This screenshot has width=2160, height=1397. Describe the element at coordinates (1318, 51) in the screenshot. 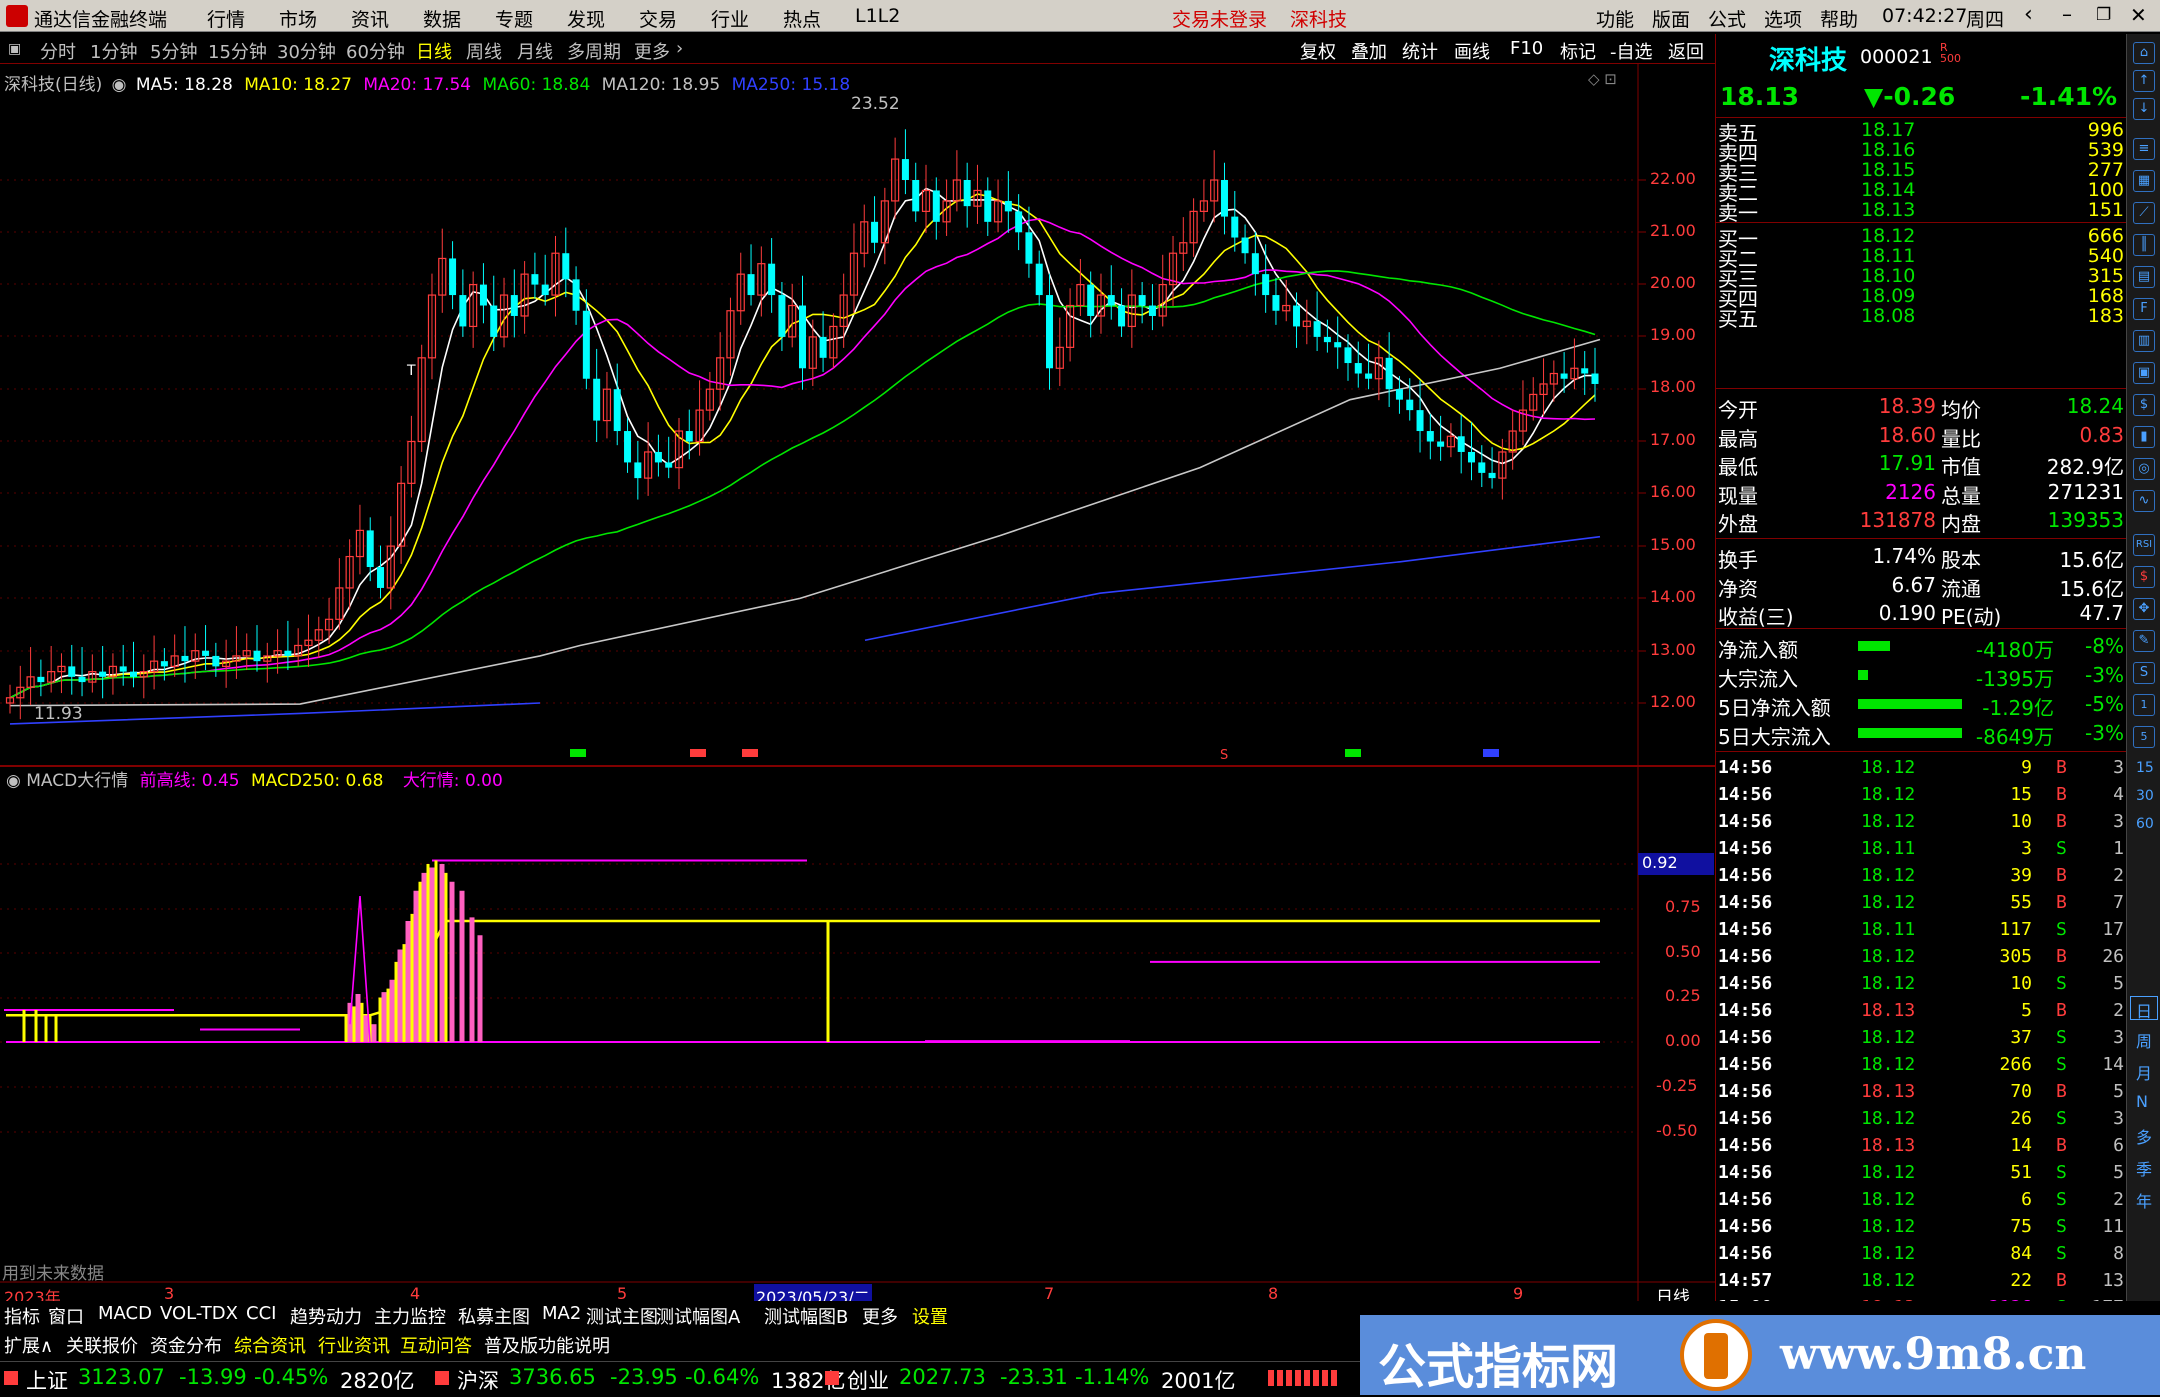

I see `btn-fuquan: 复权` at that location.